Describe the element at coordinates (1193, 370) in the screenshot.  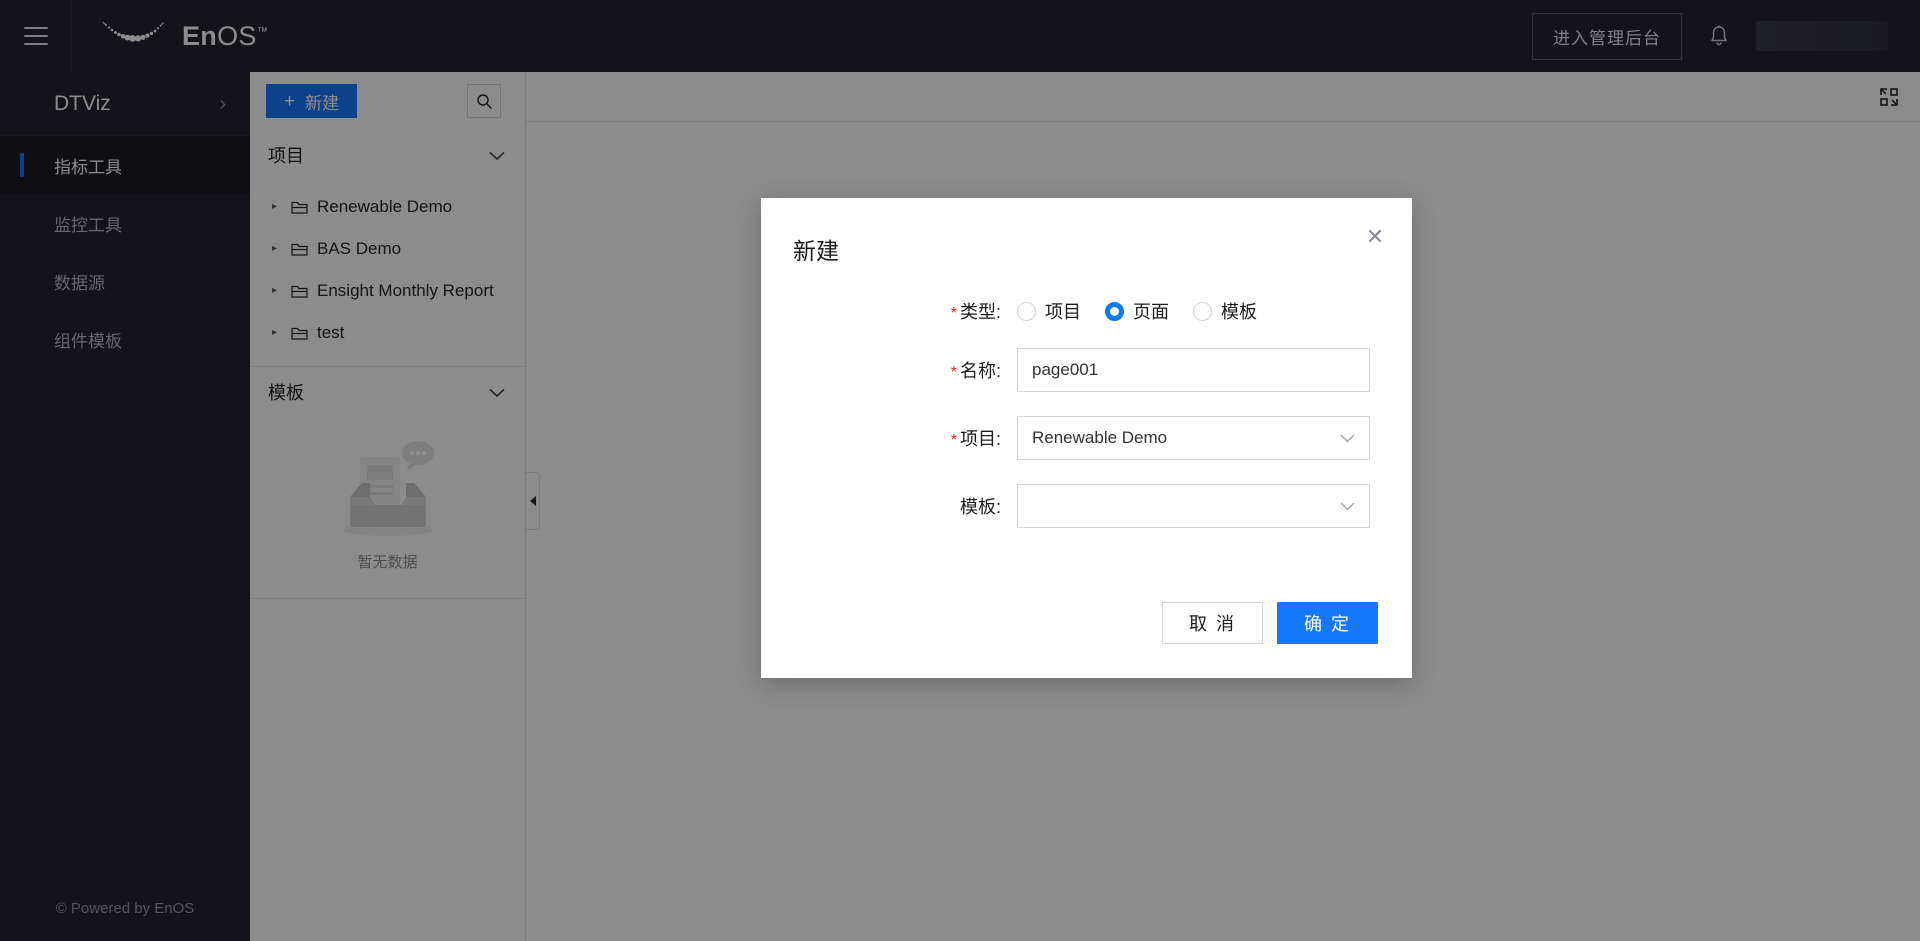
I see `name-input` at that location.